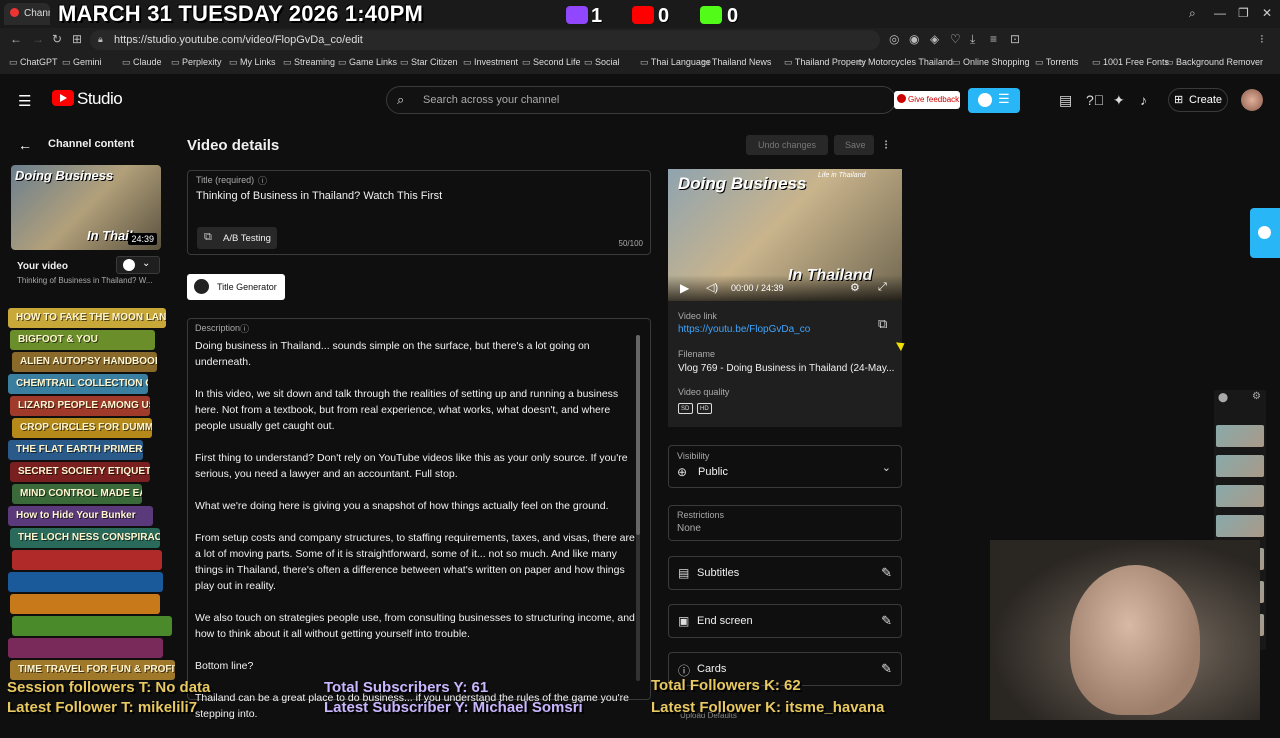  I want to click on forward-icon: →, so click(38, 39).